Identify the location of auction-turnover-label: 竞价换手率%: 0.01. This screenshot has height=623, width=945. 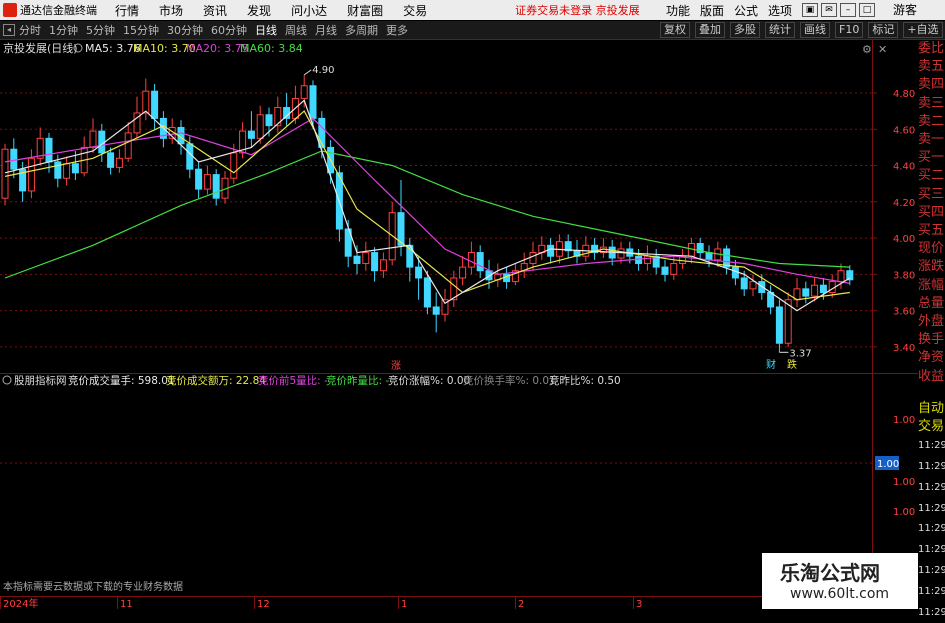
(509, 380).